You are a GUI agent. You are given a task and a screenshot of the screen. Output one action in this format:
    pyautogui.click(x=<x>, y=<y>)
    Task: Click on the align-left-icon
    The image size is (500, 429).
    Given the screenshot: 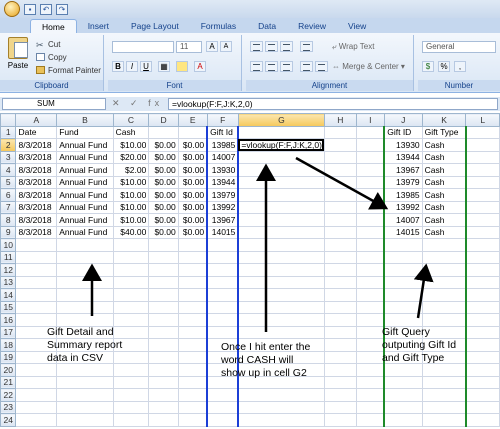 What is the action you would take?
    pyautogui.click(x=256, y=66)
    